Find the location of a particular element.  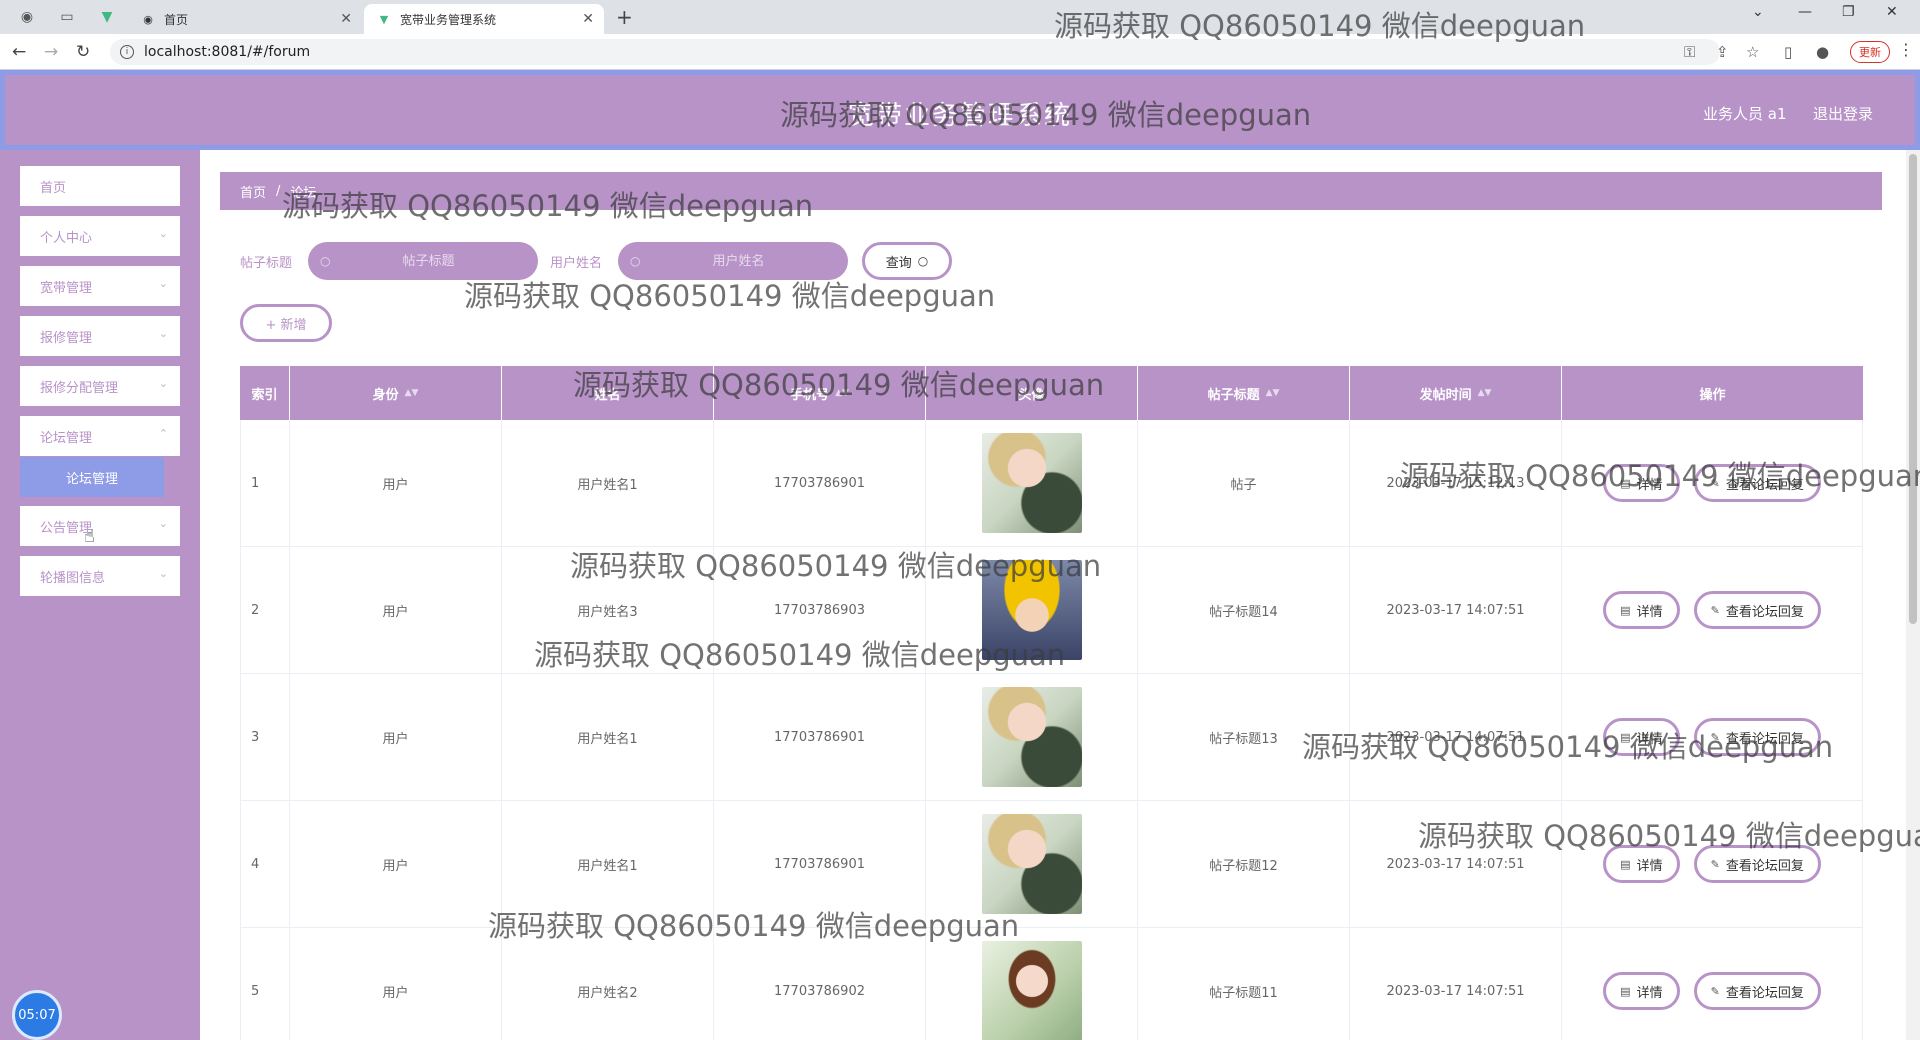

title-search-field: ○ is located at coordinates (423, 261).